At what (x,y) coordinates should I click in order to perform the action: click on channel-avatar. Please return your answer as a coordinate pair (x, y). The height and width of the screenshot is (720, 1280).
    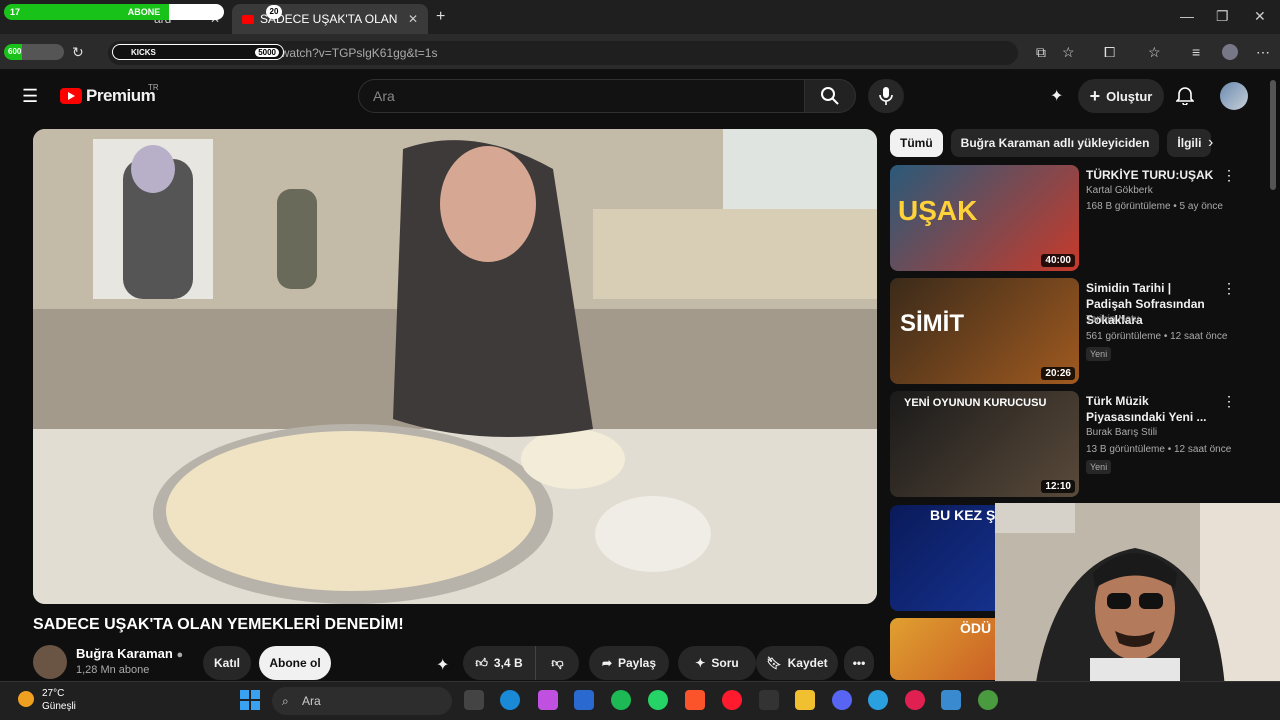
    Looking at the image, I should click on (50, 662).